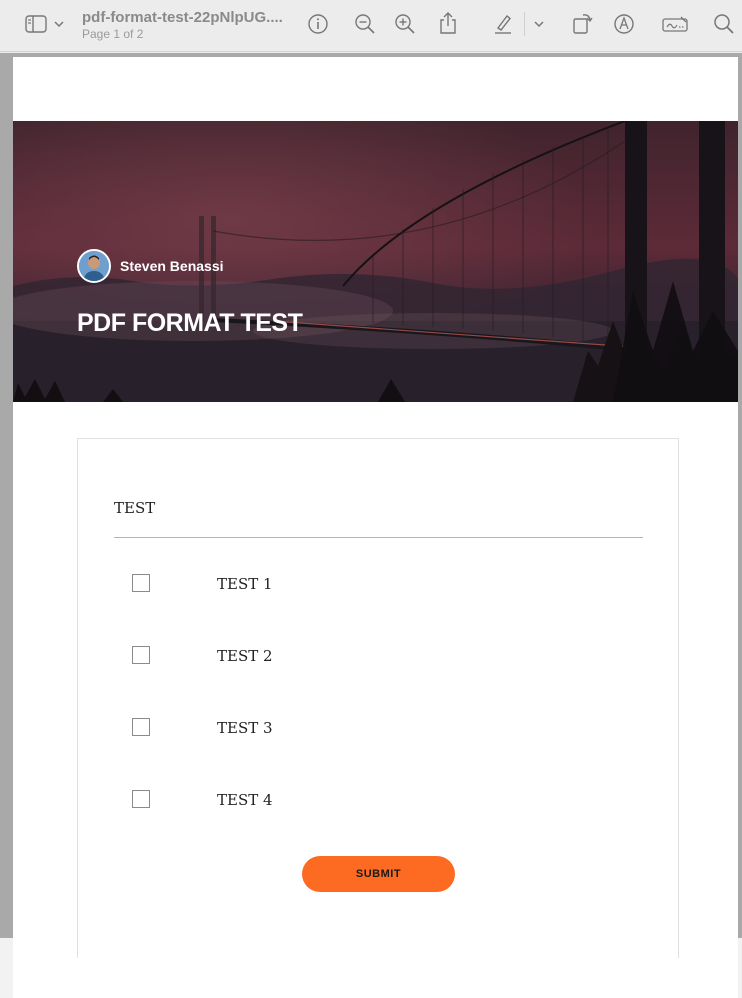 The width and height of the screenshot is (742, 998). I want to click on signature-icon, so click(675, 24).